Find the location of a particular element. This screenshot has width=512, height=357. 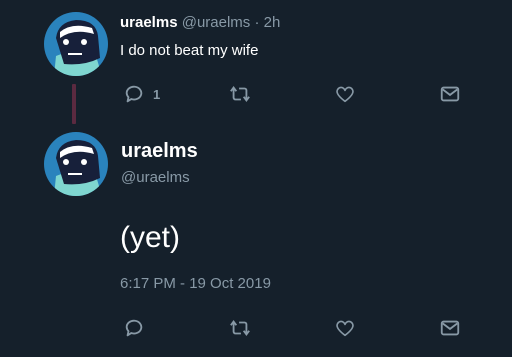

thread-line is located at coordinates (74, 104).